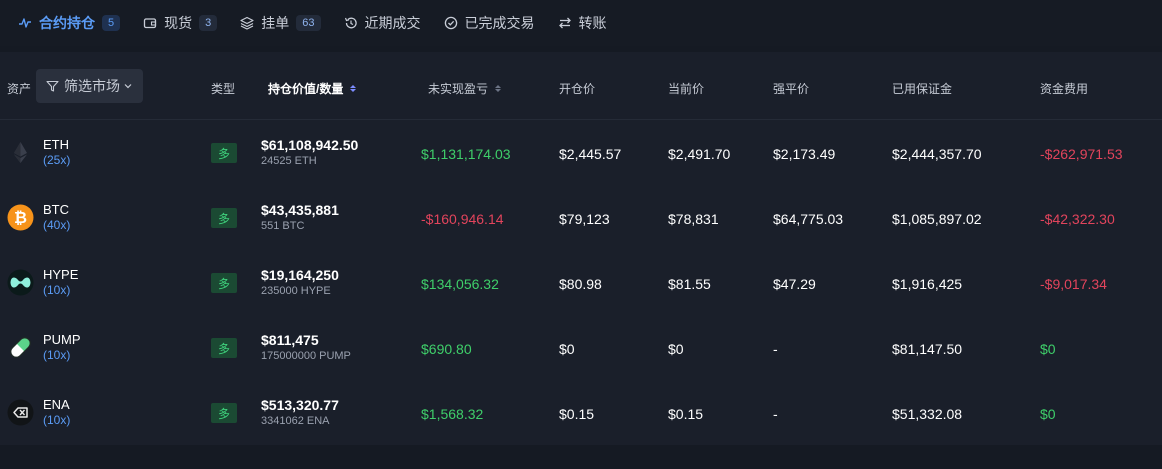 Image resolution: width=1162 pixels, height=469 pixels. I want to click on tab-completed-trades: 已完成交易, so click(489, 23).